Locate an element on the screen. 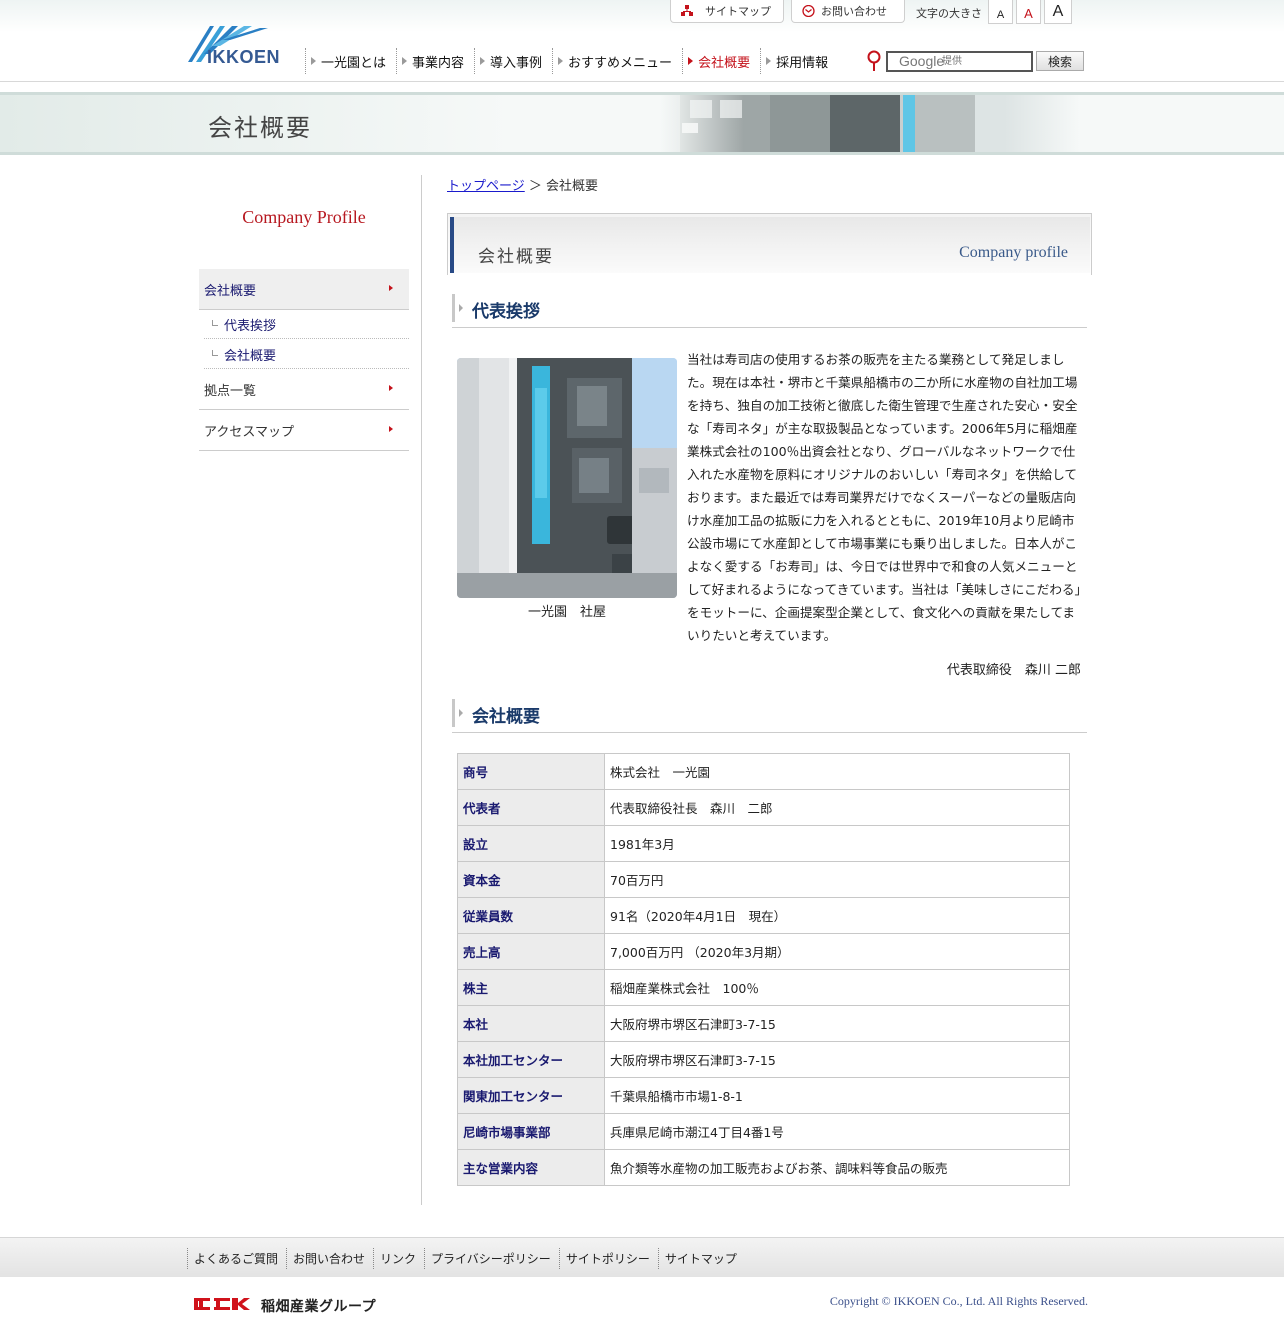 The image size is (1284, 1321). table-value: 1981年3月 is located at coordinates (837, 843).